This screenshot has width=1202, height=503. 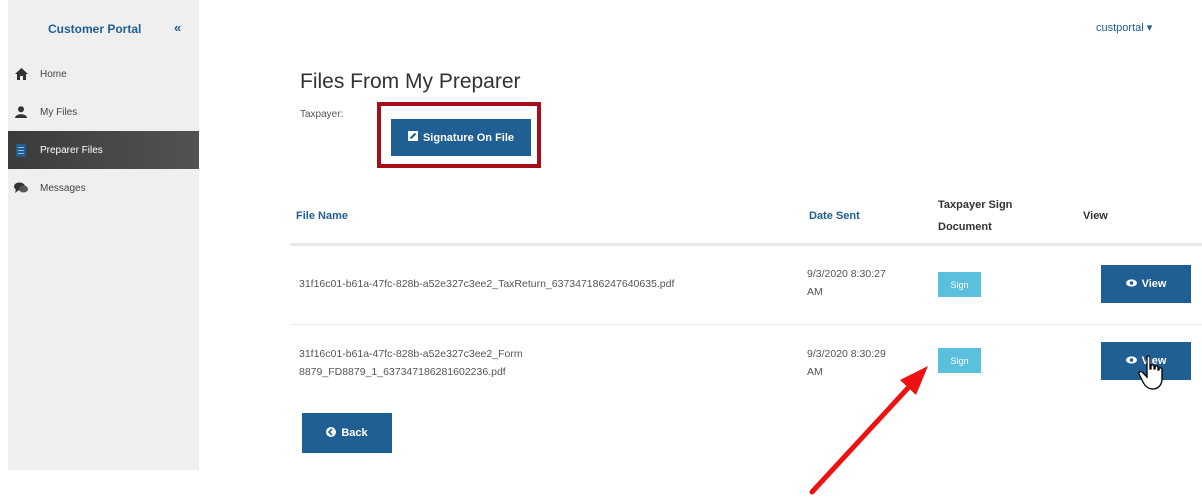 What do you see at coordinates (975, 205) in the screenshot?
I see `column-header-sign-line1: Taxpayer Sign` at bounding box center [975, 205].